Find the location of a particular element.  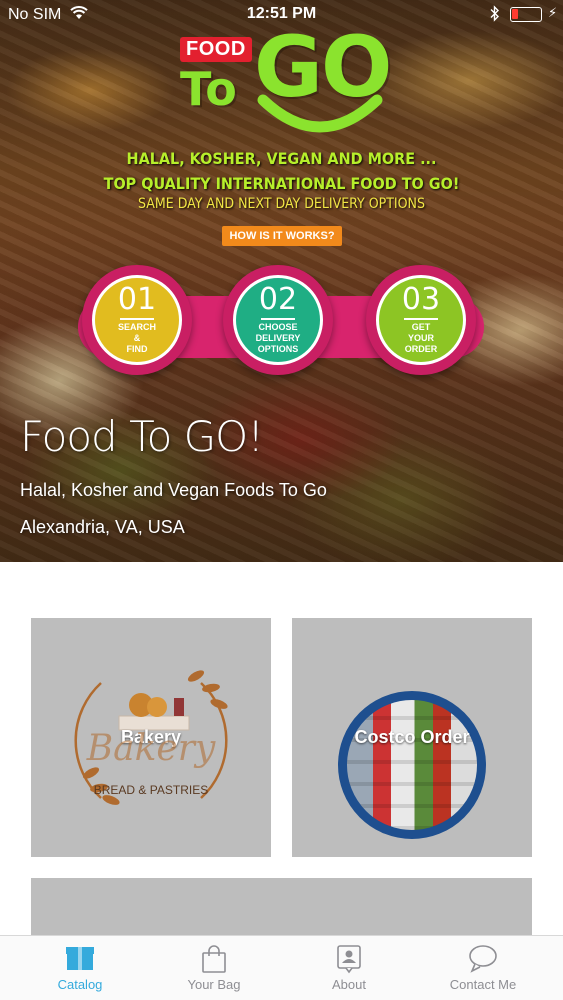

step-get-order: 03 GET YOUR ORDER is located at coordinates (421, 320).